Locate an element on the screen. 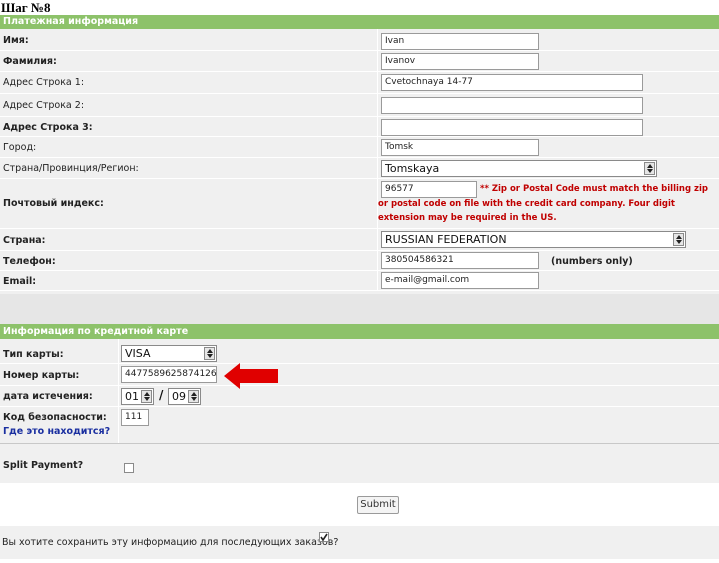 Image resolution: width=719 pixels, height=563 pixels. checkmark-icon is located at coordinates (324, 537).